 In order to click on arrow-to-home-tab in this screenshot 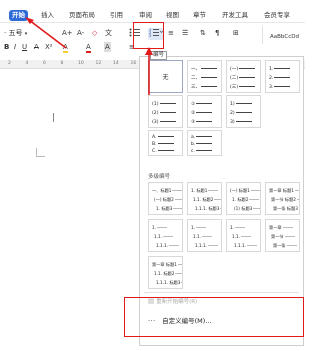, I will do `click(46, 33)`.